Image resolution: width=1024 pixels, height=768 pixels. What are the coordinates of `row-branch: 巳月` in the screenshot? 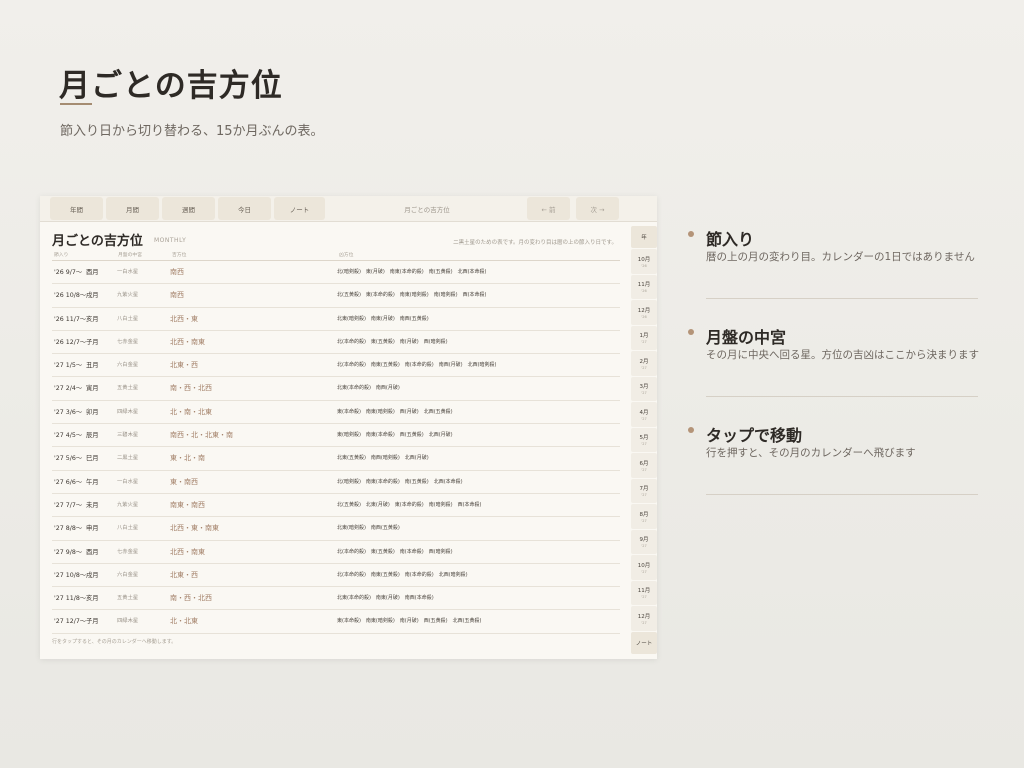 It's located at (92, 459).